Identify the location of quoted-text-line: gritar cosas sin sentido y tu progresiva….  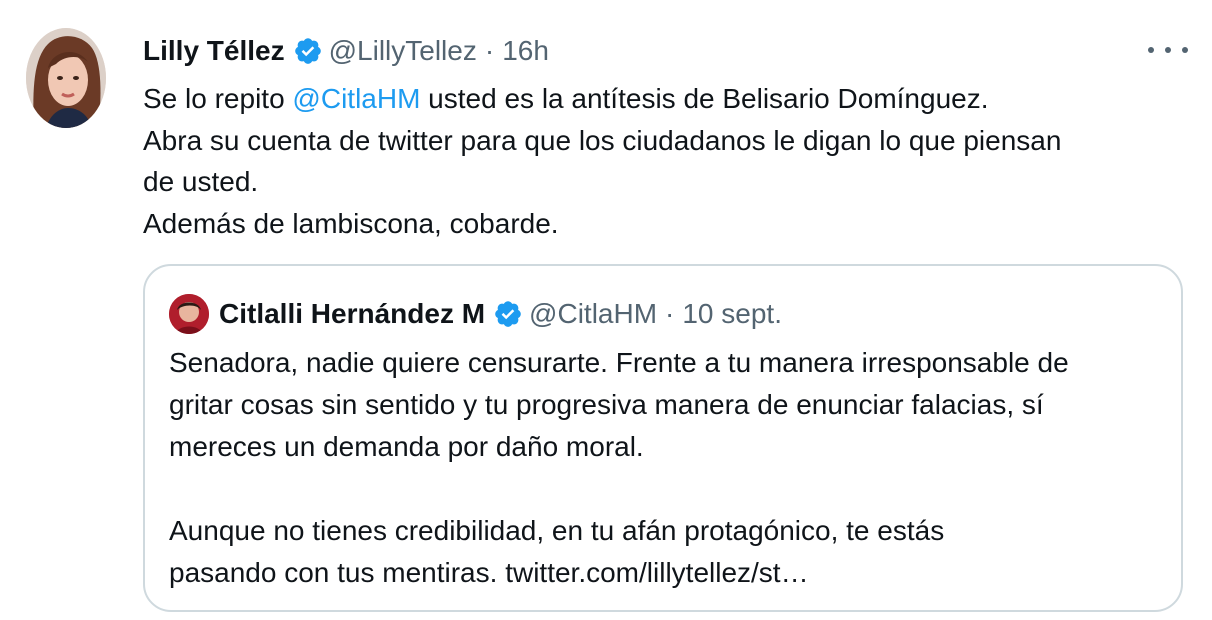
(606, 404).